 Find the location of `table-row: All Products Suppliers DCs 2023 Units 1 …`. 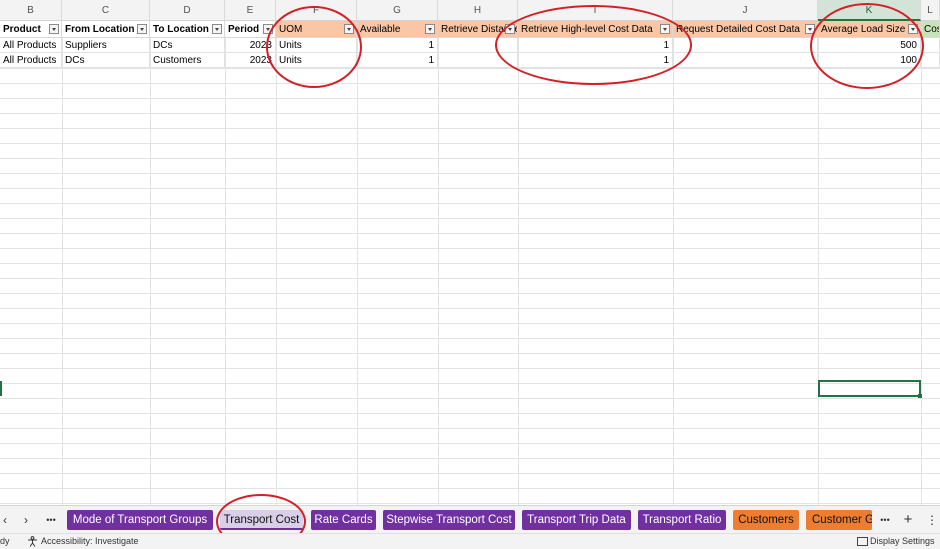

table-row: All Products Suppliers DCs 2023 Units 1 … is located at coordinates (470, 45).